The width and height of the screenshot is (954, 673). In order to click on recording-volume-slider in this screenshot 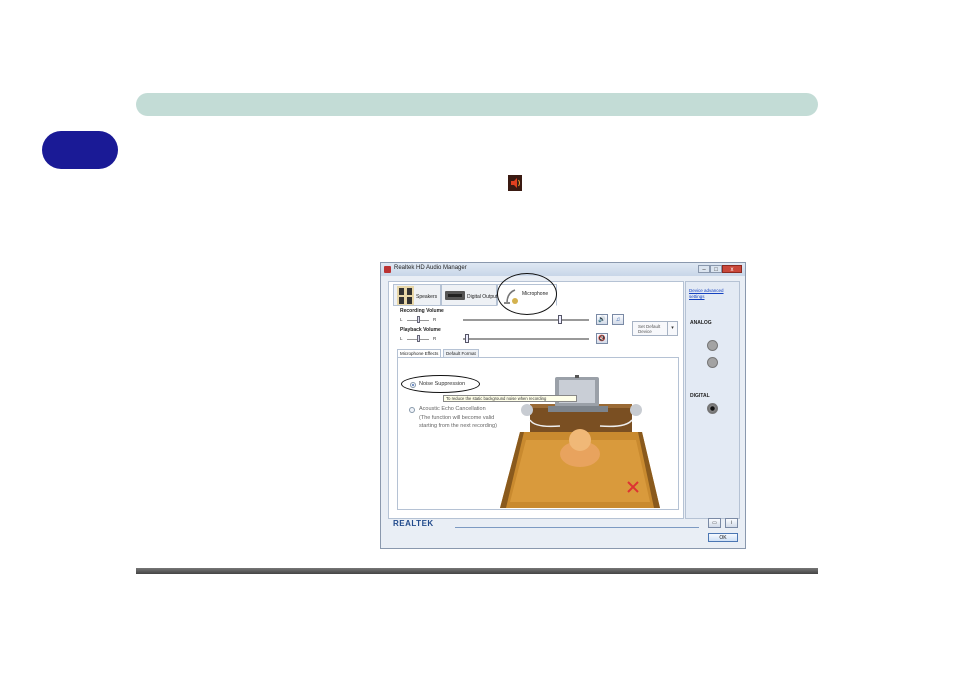, I will do `click(560, 319)`.